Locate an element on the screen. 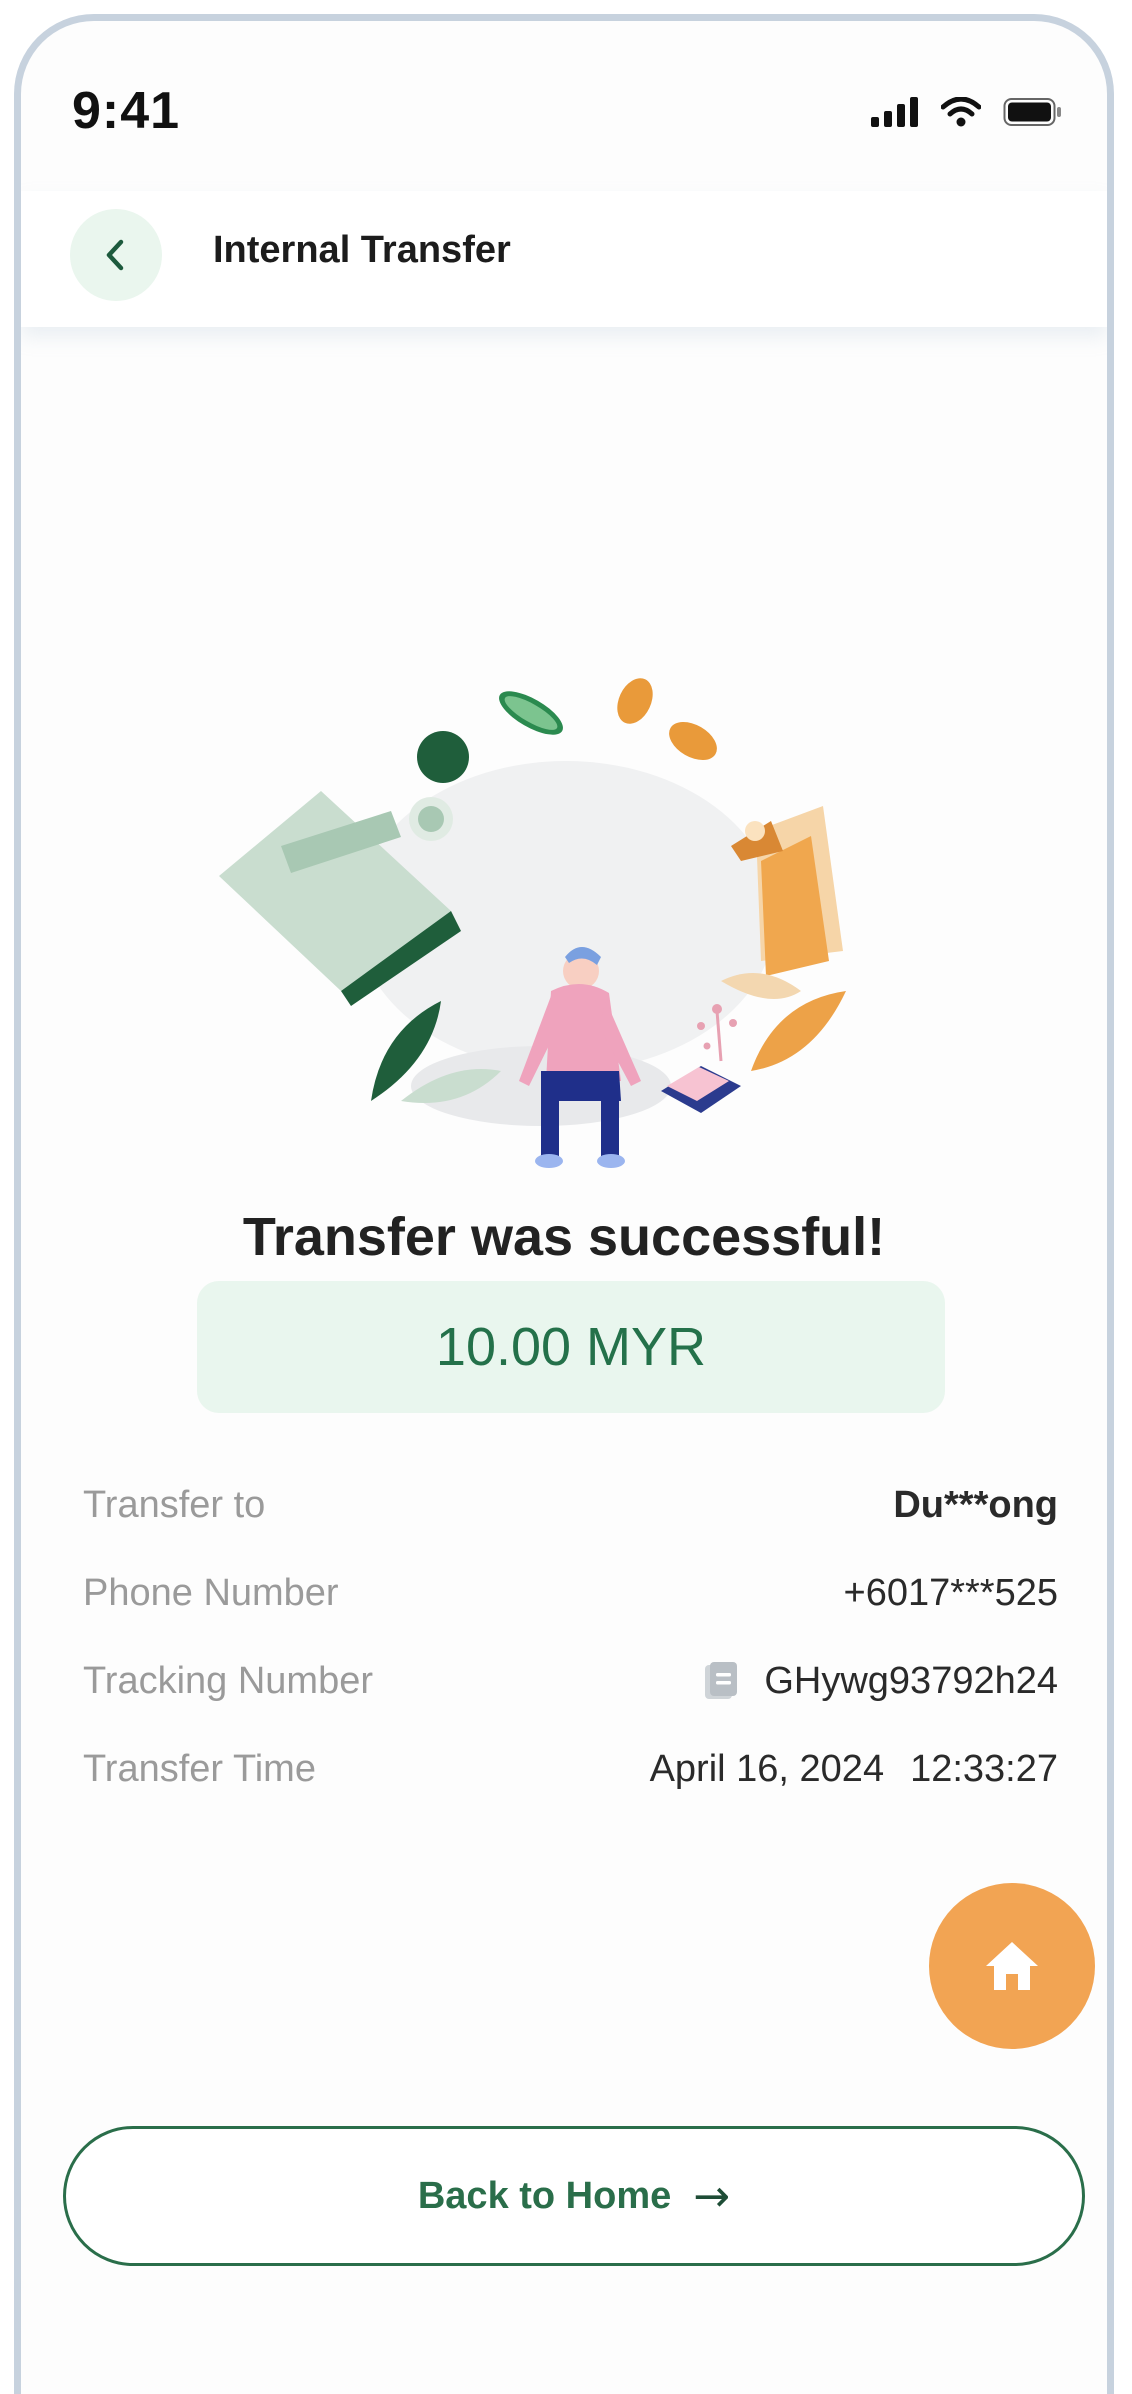 This screenshot has width=1132, height=2394. amount-box: 10.00 MYR is located at coordinates (571, 1347).